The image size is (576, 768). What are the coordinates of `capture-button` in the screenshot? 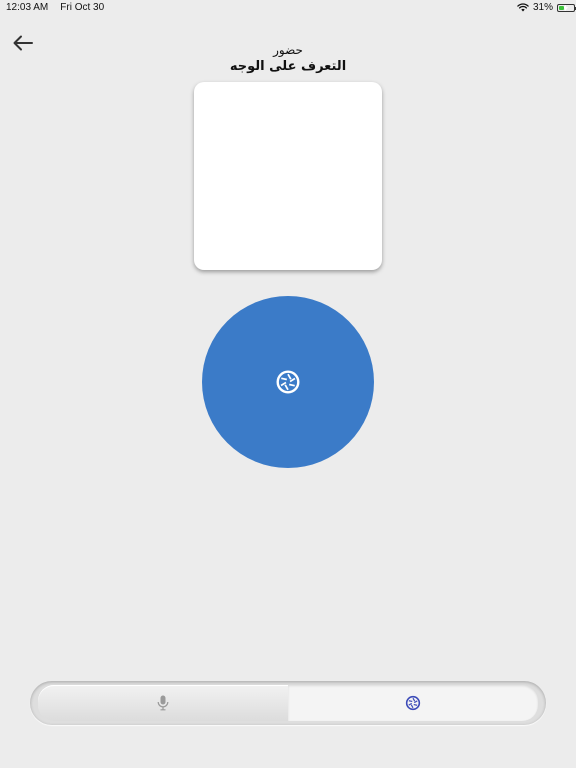 It's located at (288, 382).